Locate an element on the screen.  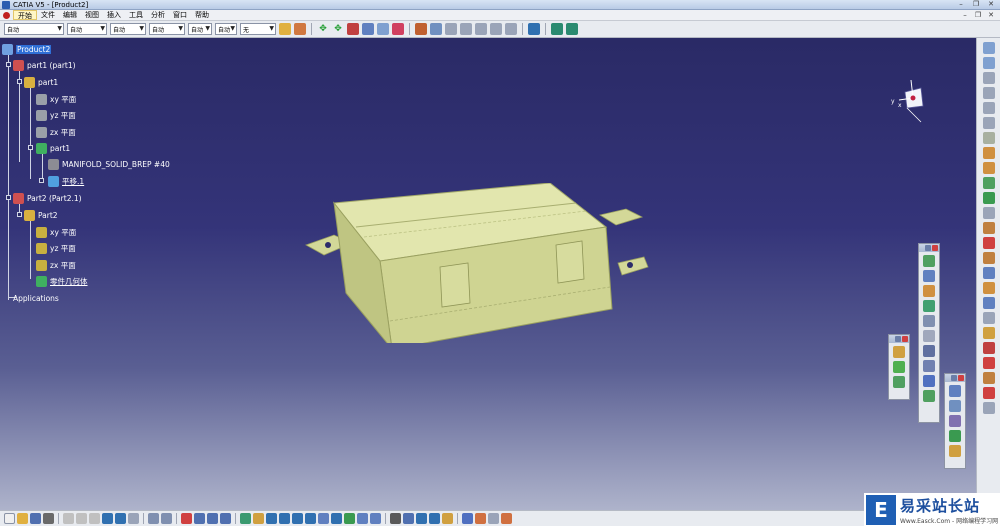
render-icon is located at coordinates (506, 518).